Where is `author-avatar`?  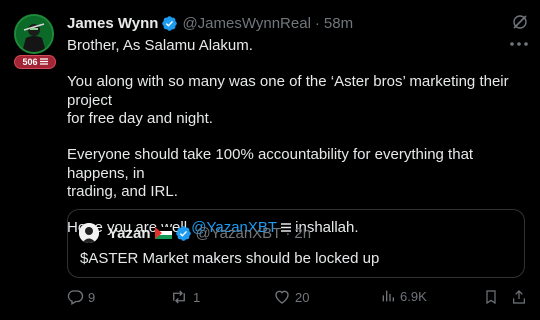 author-avatar is located at coordinates (34, 34).